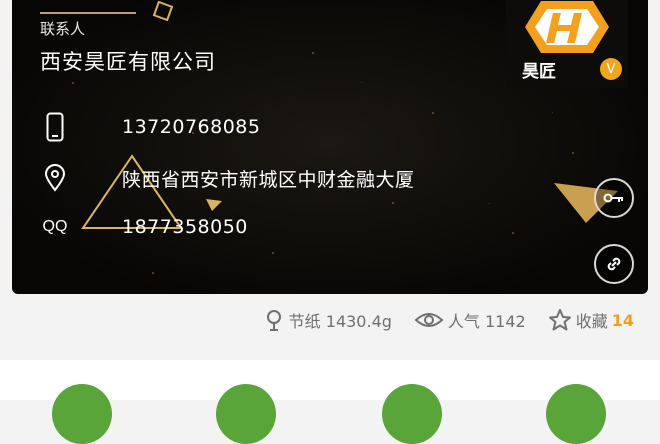 The image size is (660, 444). Describe the element at coordinates (486, 321) in the screenshot. I see `popularity-text: 人气 1142` at that location.